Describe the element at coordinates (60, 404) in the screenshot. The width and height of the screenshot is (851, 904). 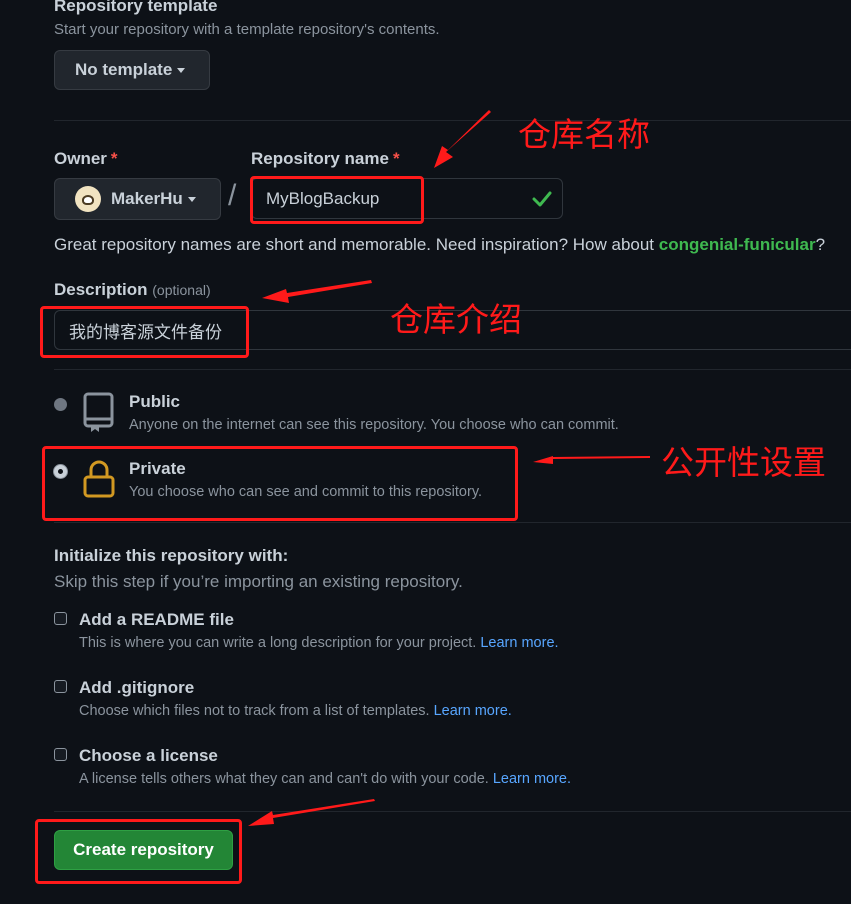
I see `public-radio` at that location.